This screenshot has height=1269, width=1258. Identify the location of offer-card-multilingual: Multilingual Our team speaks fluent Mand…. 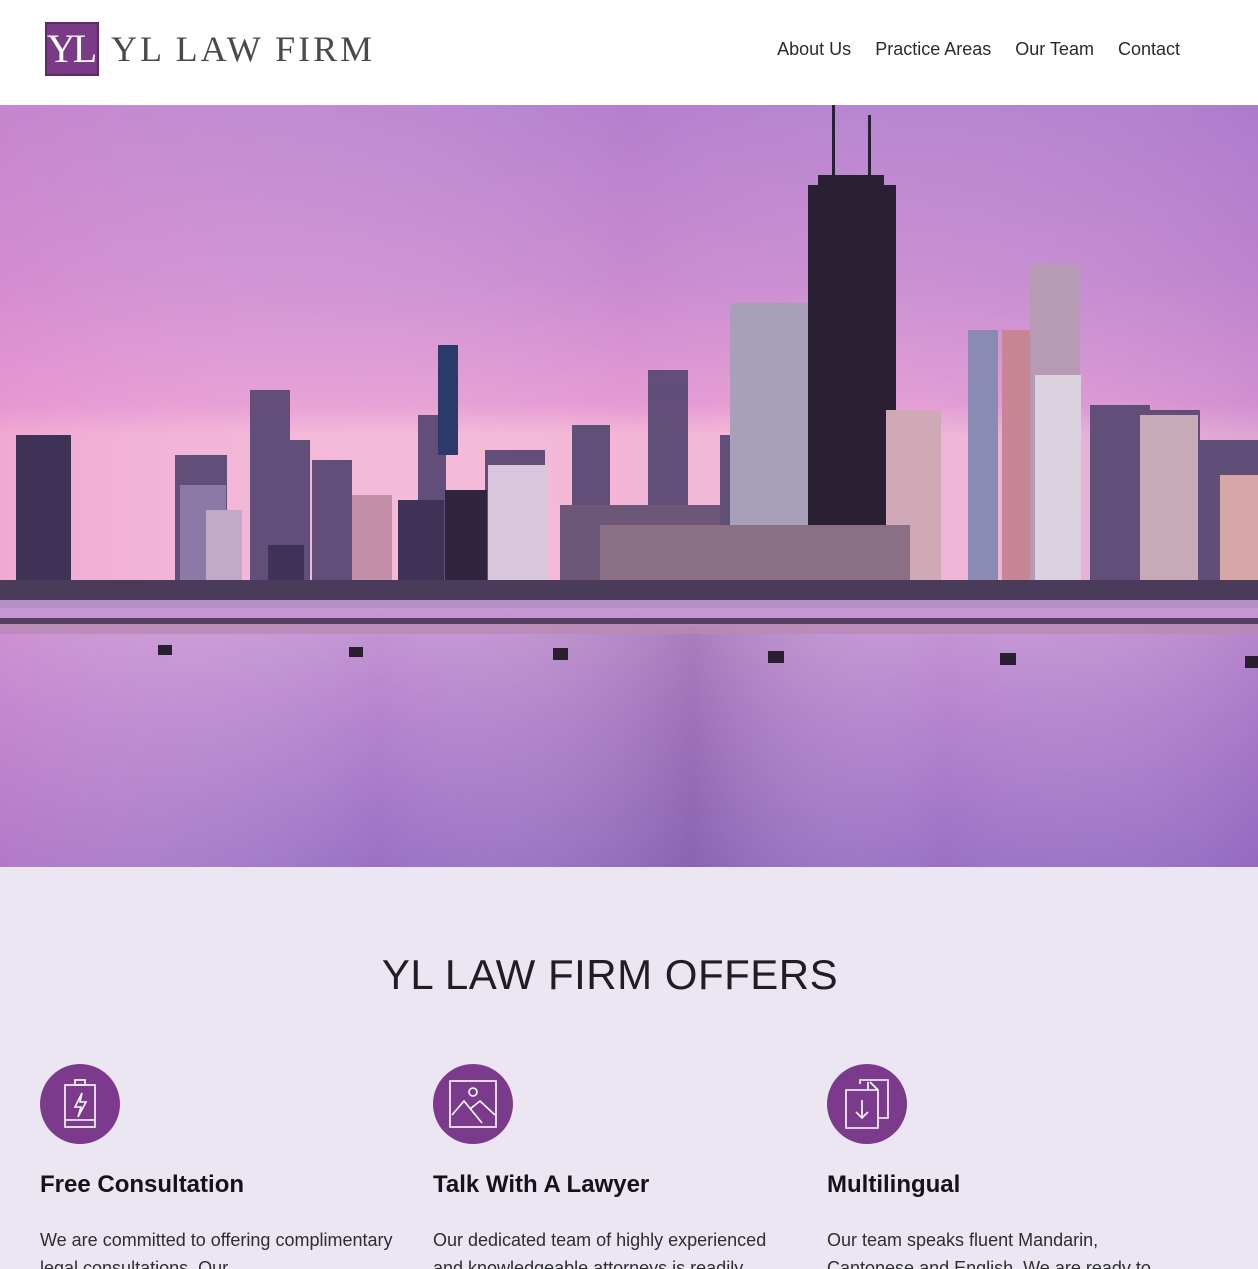
(1007, 1166).